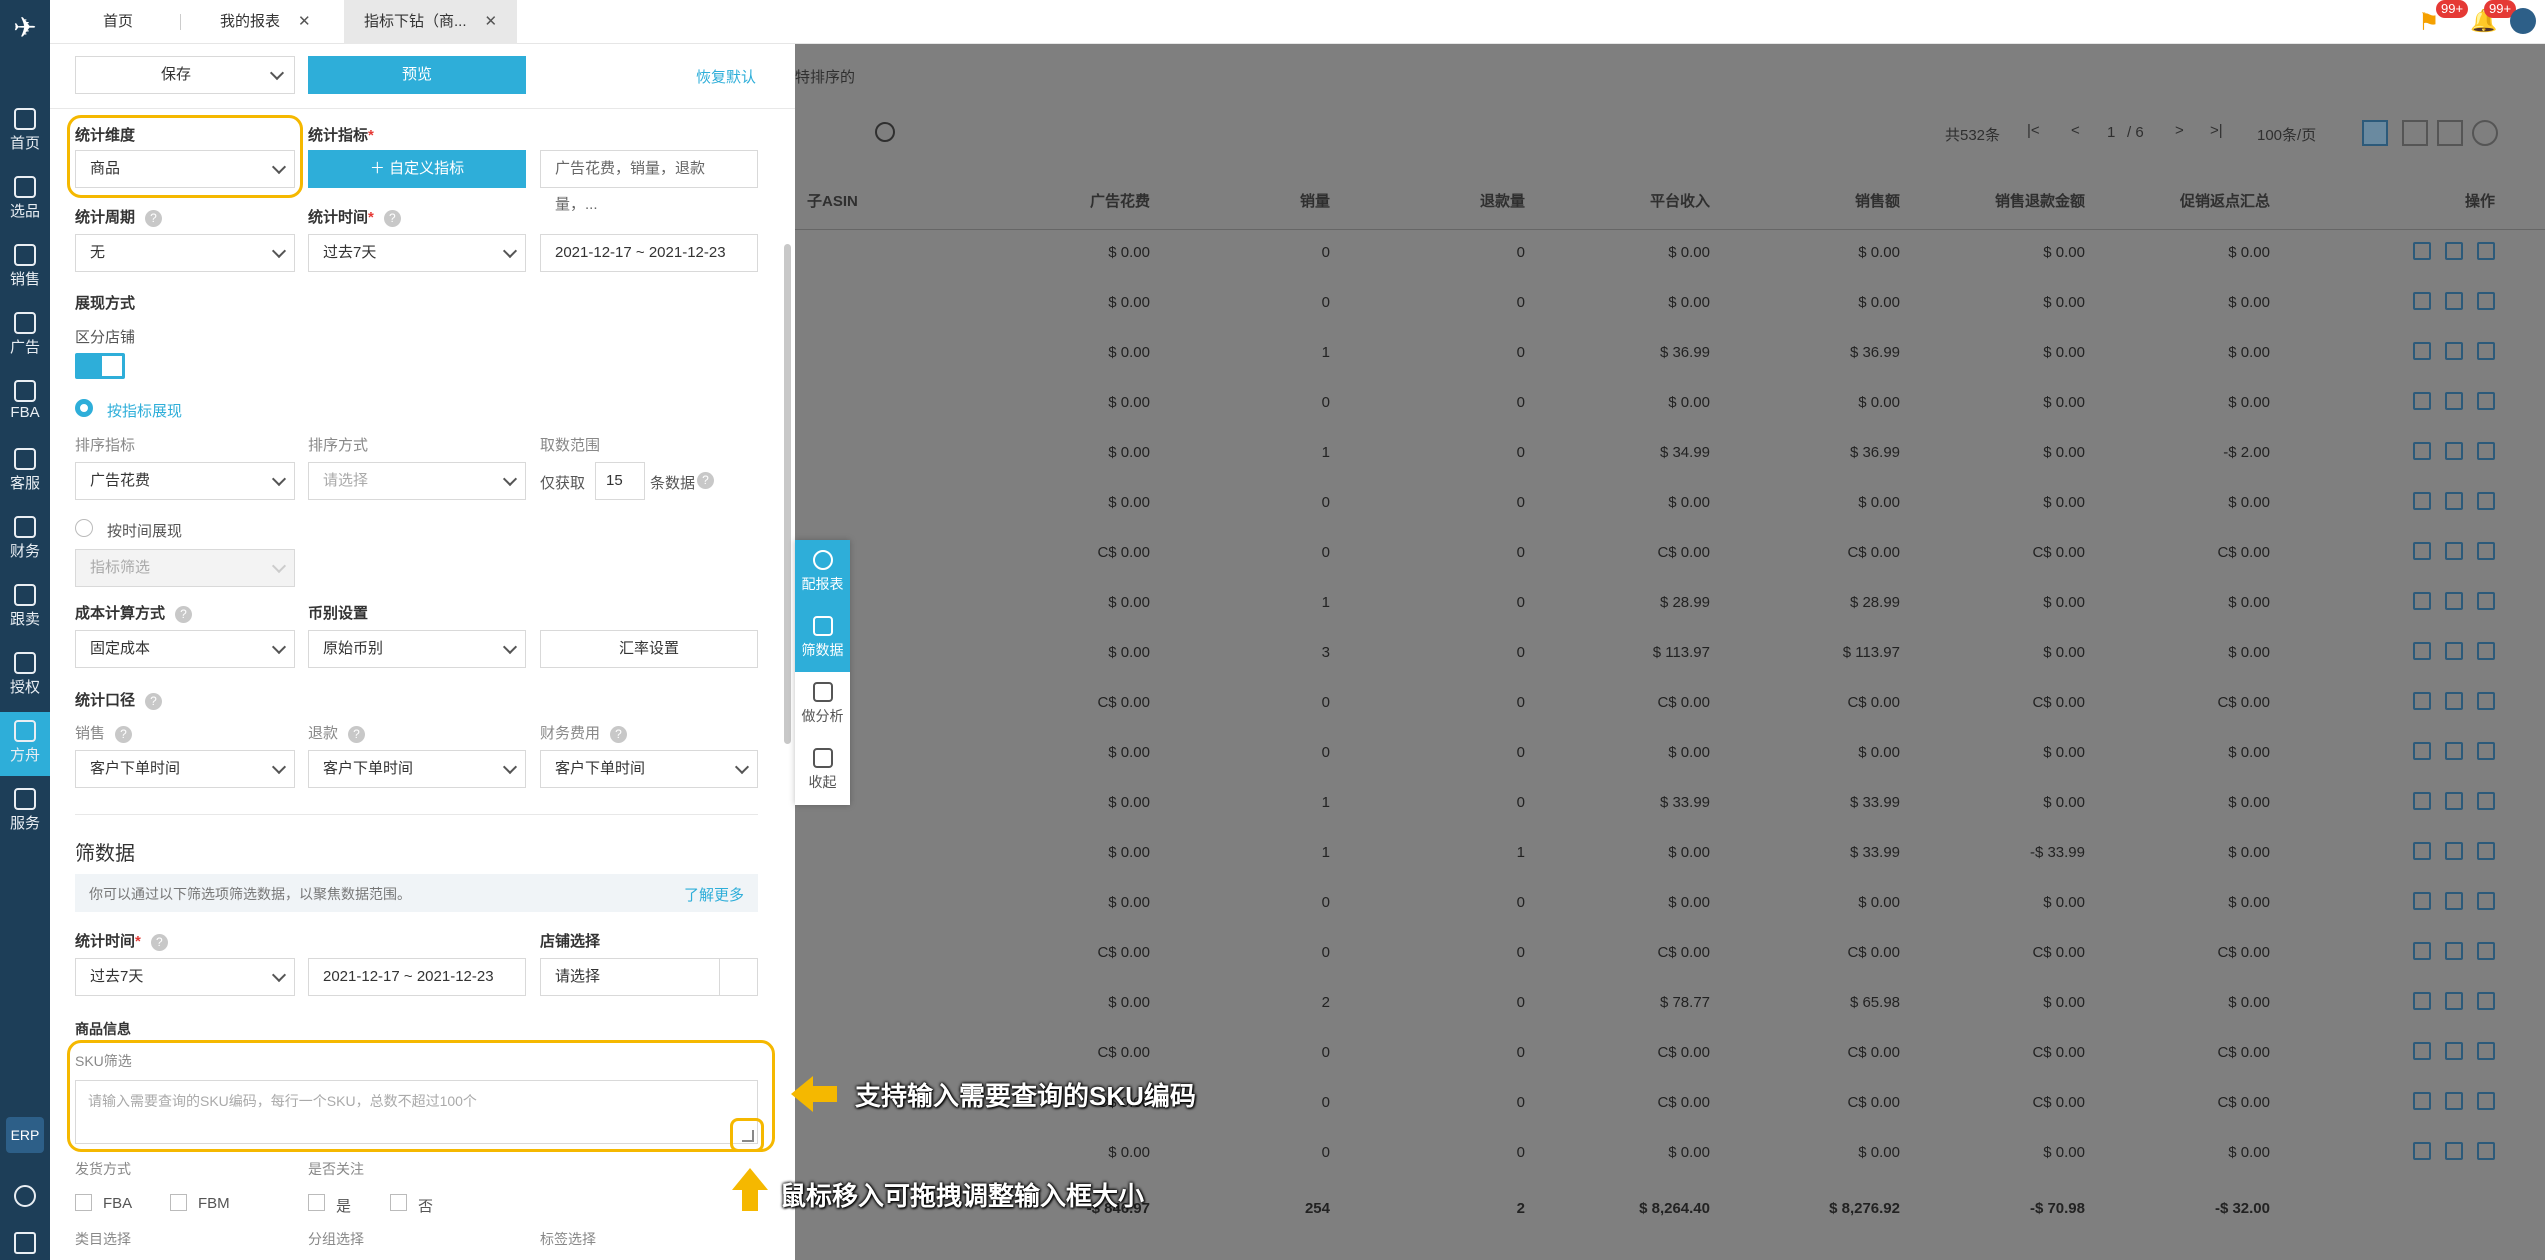 The width and height of the screenshot is (2545, 1260). Describe the element at coordinates (398, 1202) in the screenshot. I see `follow-no-checkbox` at that location.